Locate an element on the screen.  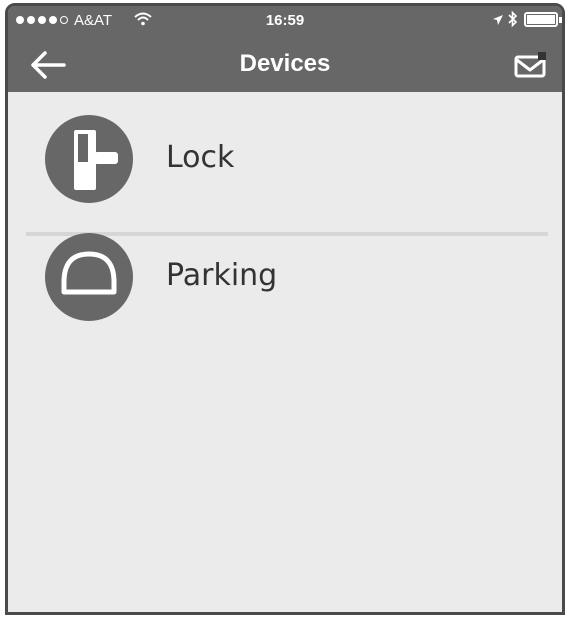
mail-button is located at coordinates (530, 65).